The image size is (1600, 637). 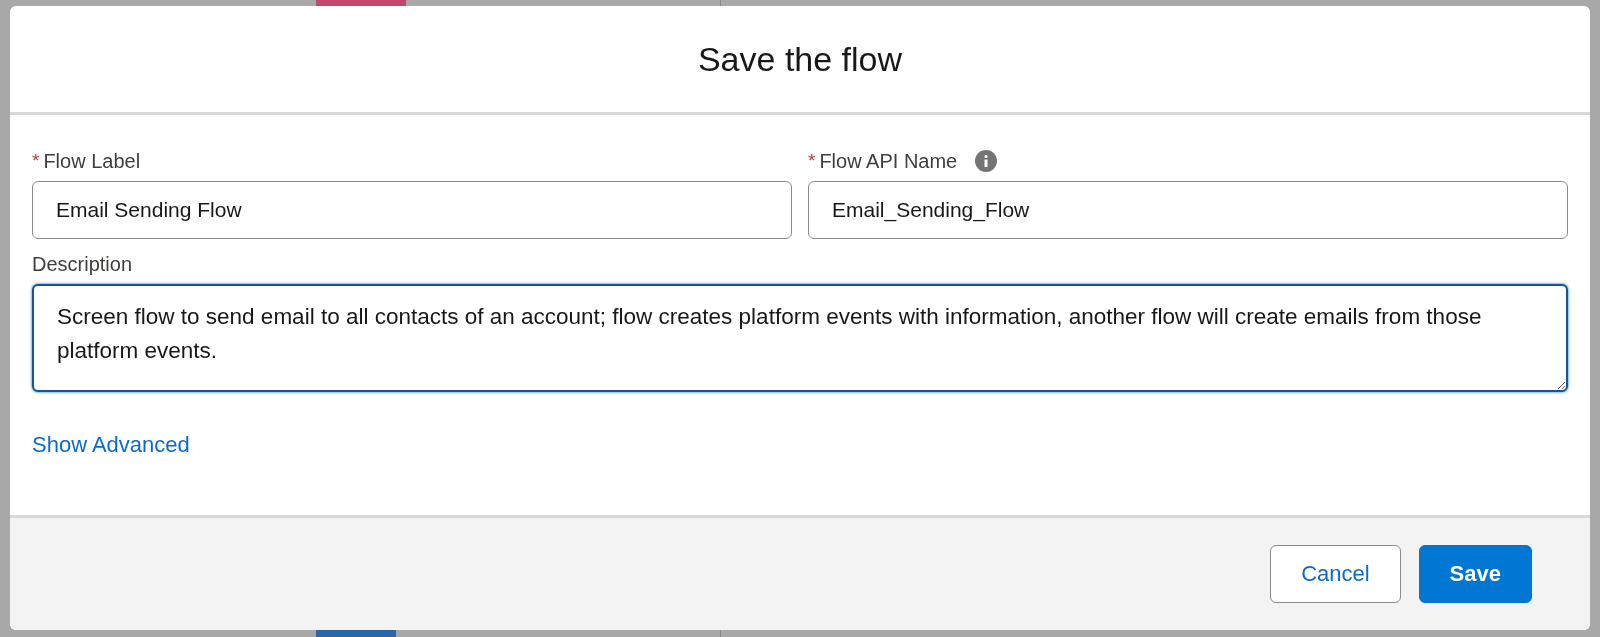 What do you see at coordinates (111, 445) in the screenshot?
I see `show-advanced-link: Show Advanced` at bounding box center [111, 445].